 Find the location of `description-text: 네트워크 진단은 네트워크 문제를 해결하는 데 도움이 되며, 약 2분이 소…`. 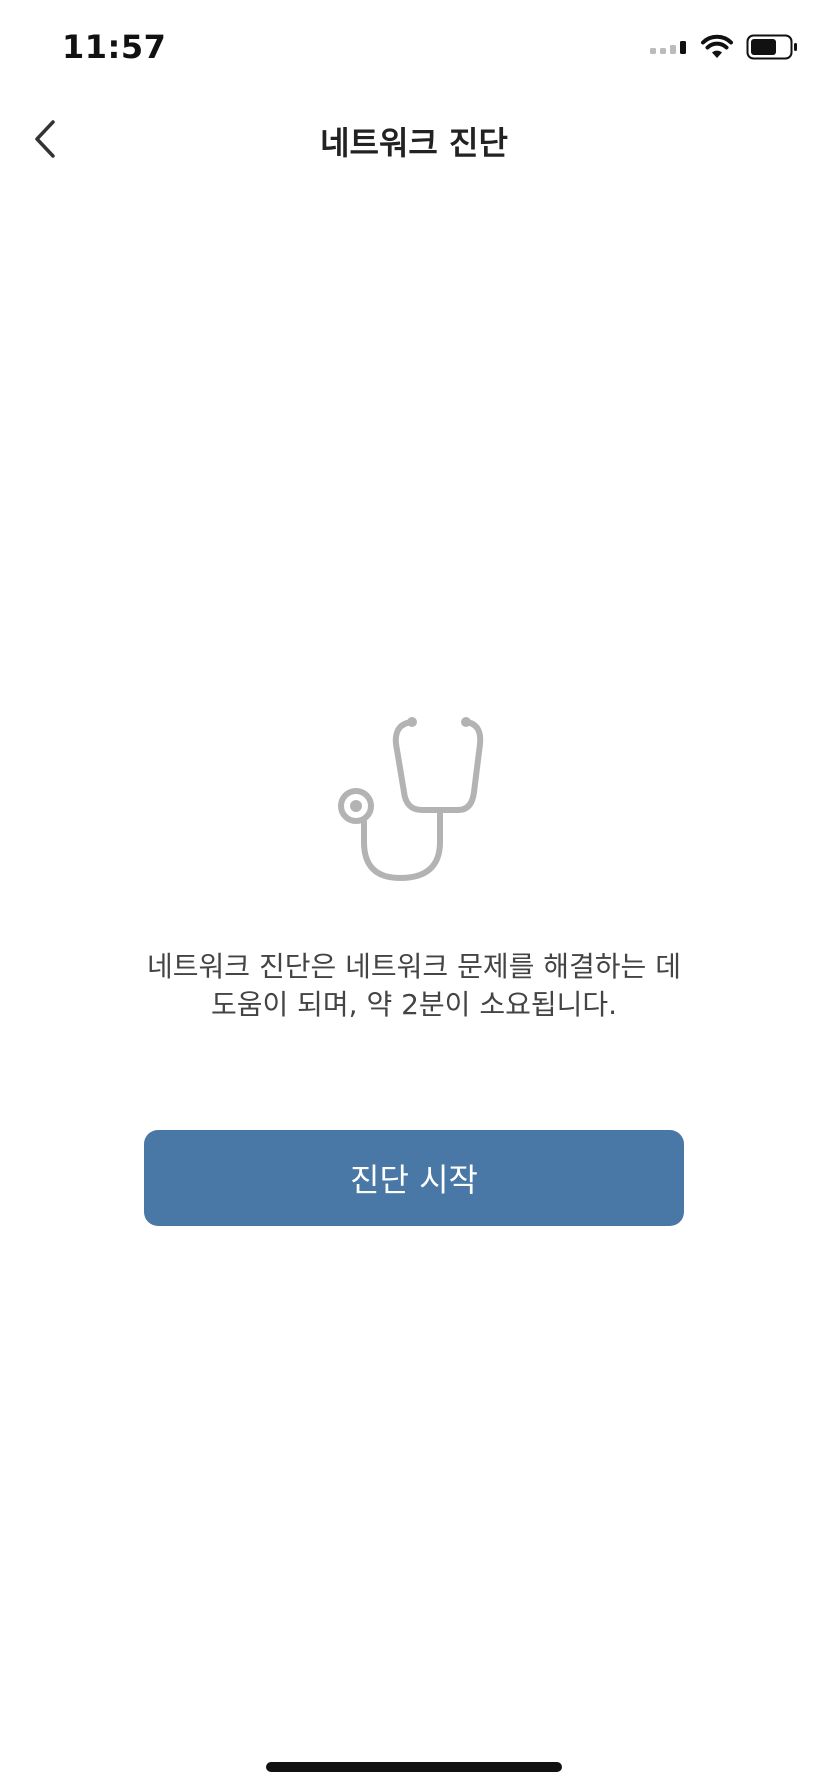

description-text: 네트워크 진단은 네트워크 문제를 해결하는 데 도움이 되며, 약 2분이 소… is located at coordinates (414, 986).